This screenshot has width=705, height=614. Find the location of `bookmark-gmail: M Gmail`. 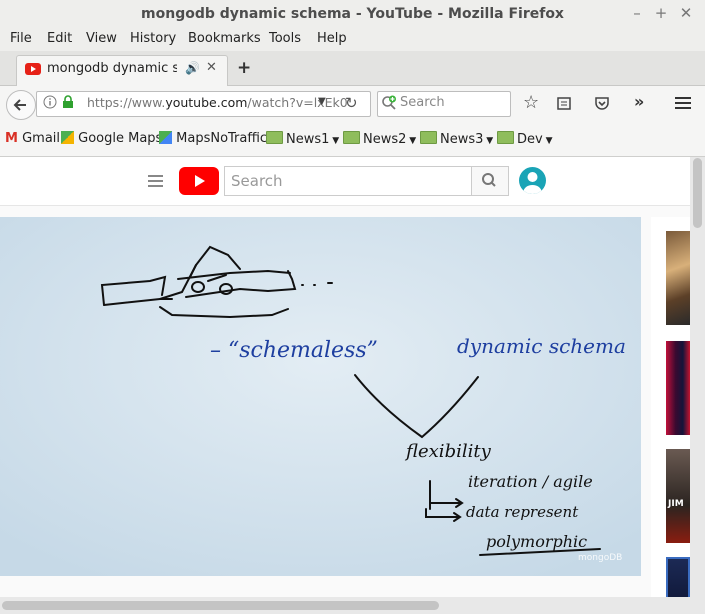

bookmark-gmail: M Gmail is located at coordinates (32, 138).